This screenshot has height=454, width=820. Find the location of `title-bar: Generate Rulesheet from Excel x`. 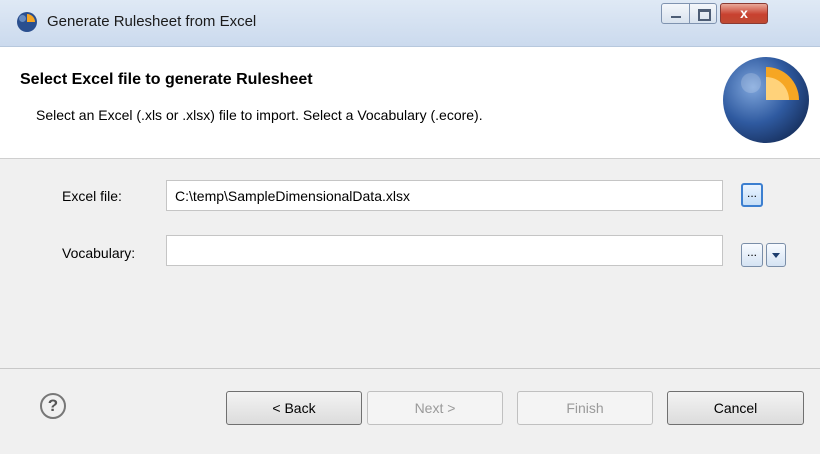

title-bar: Generate Rulesheet from Excel x is located at coordinates (410, 23).